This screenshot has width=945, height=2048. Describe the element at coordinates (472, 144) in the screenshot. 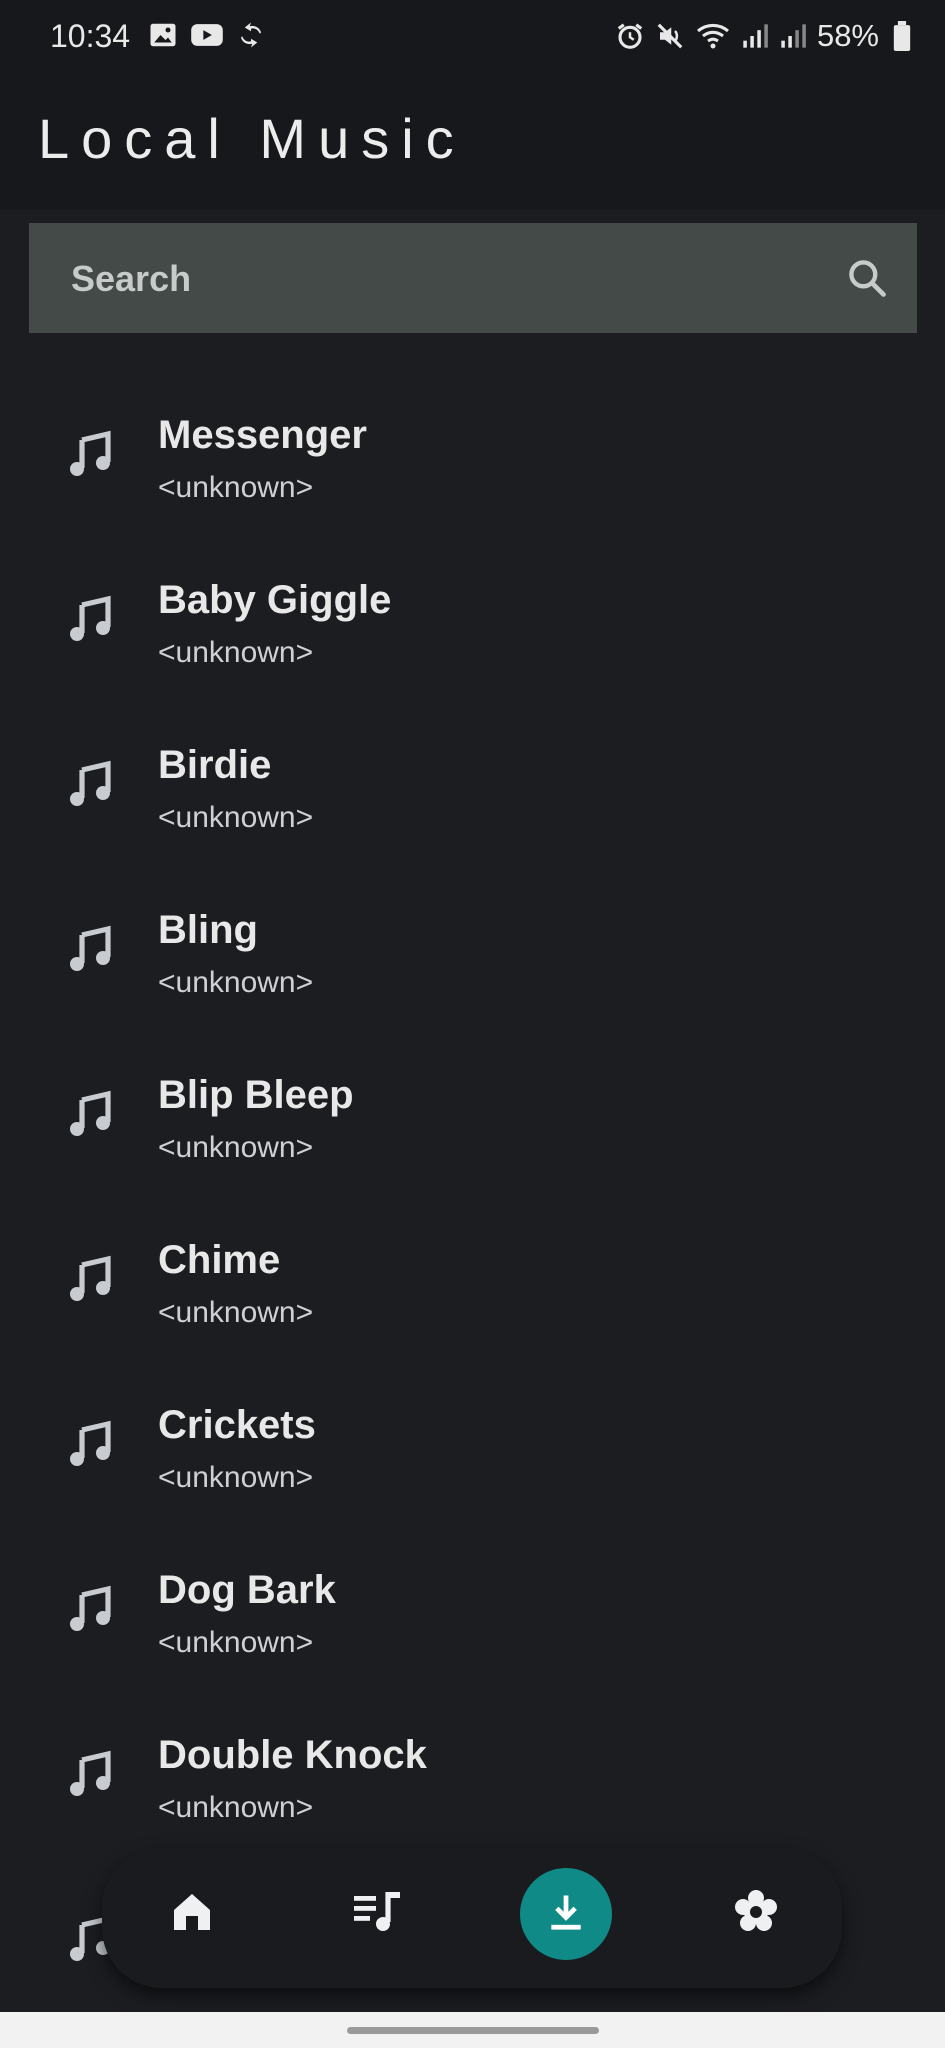

I see `app-header: Local Music` at that location.